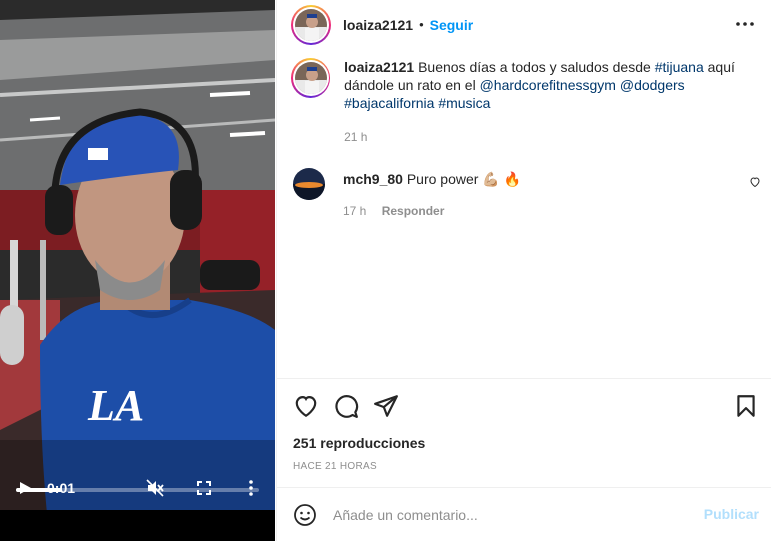  Describe the element at coordinates (355, 211) in the screenshot. I see `comment-time: 17 h` at that location.